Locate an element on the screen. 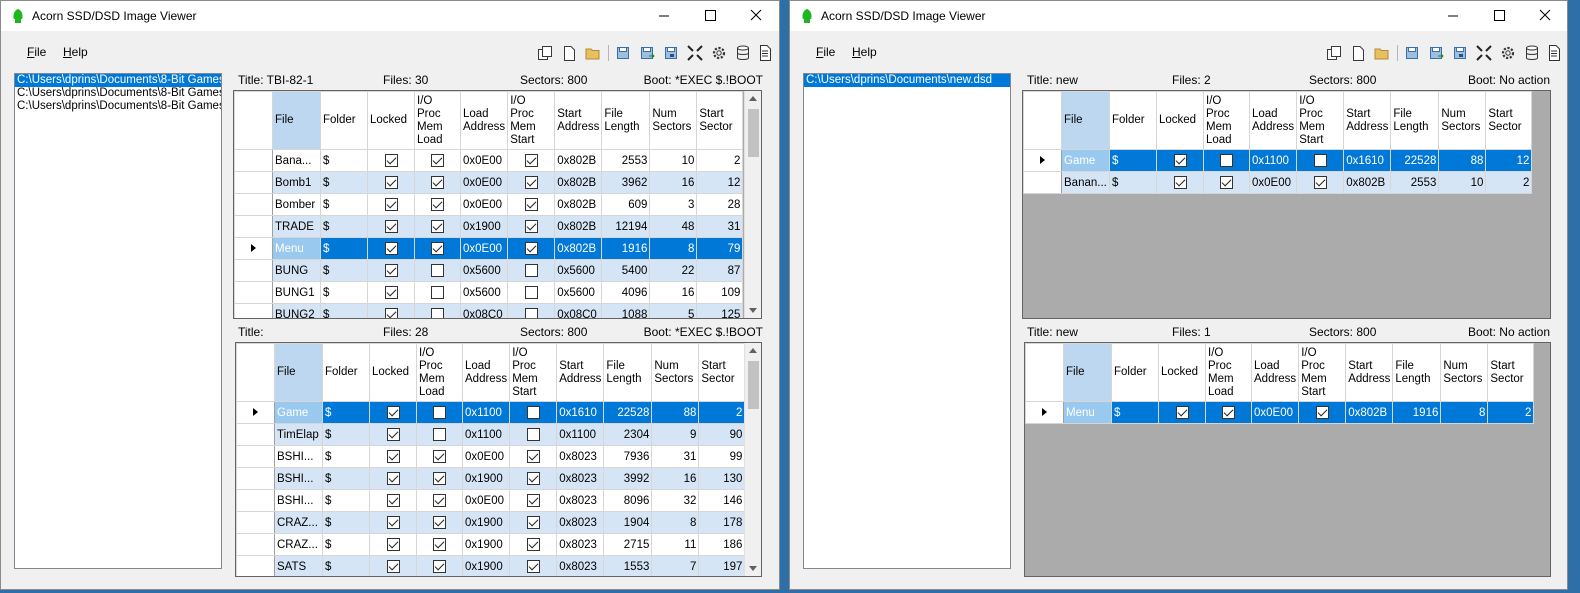 This screenshot has height=593, width=1580. close-button is located at coordinates (1544, 16).